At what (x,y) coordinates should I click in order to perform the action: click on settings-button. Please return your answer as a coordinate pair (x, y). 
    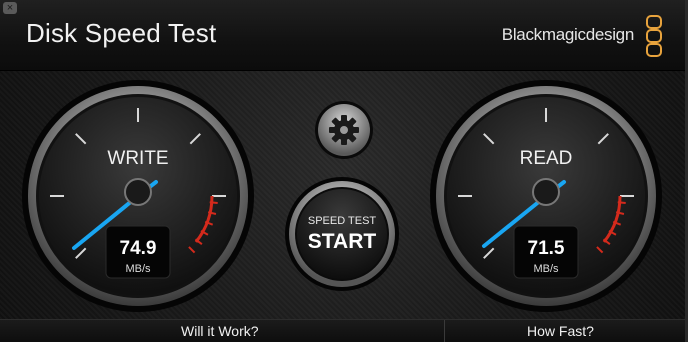
    Looking at the image, I should click on (344, 130).